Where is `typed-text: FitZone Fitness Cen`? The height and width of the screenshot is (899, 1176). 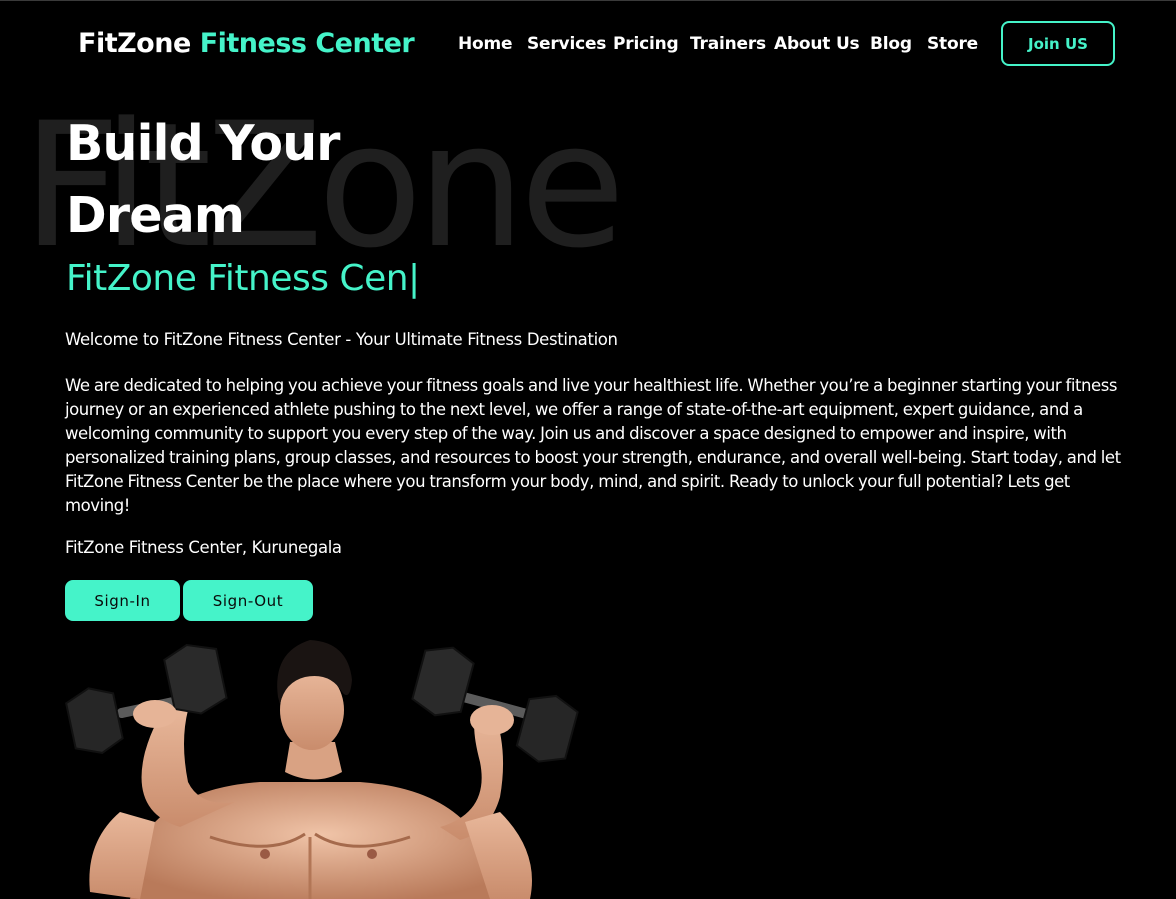 typed-text: FitZone Fitness Cen is located at coordinates (237, 278).